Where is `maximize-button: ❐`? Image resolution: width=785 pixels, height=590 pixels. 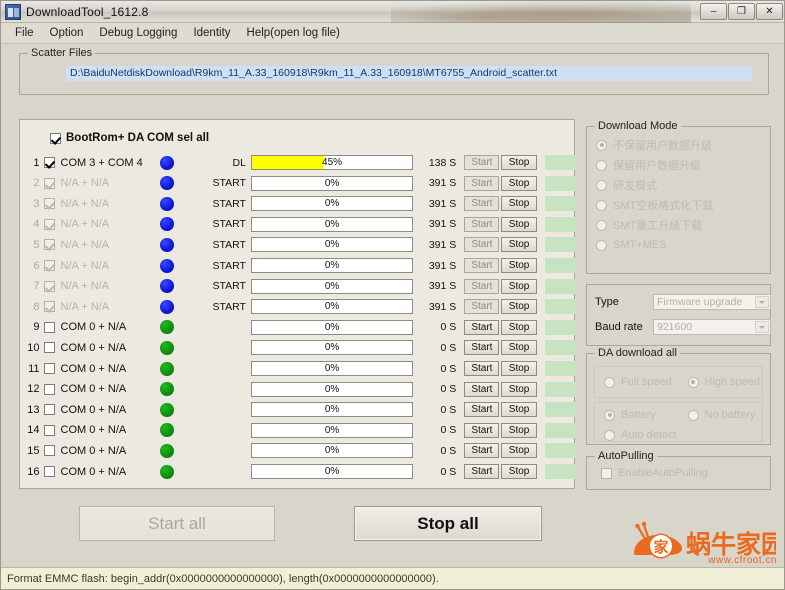
maximize-button: ❐ is located at coordinates (741, 11).